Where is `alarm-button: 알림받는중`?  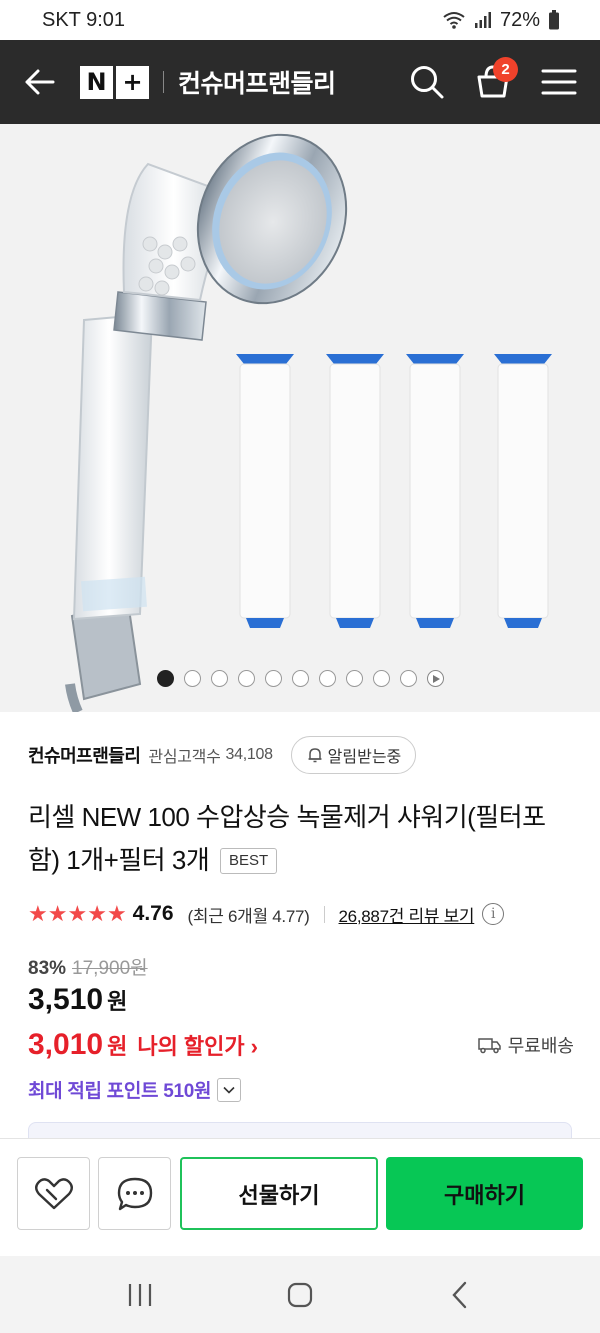 alarm-button: 알림받는중 is located at coordinates (353, 755).